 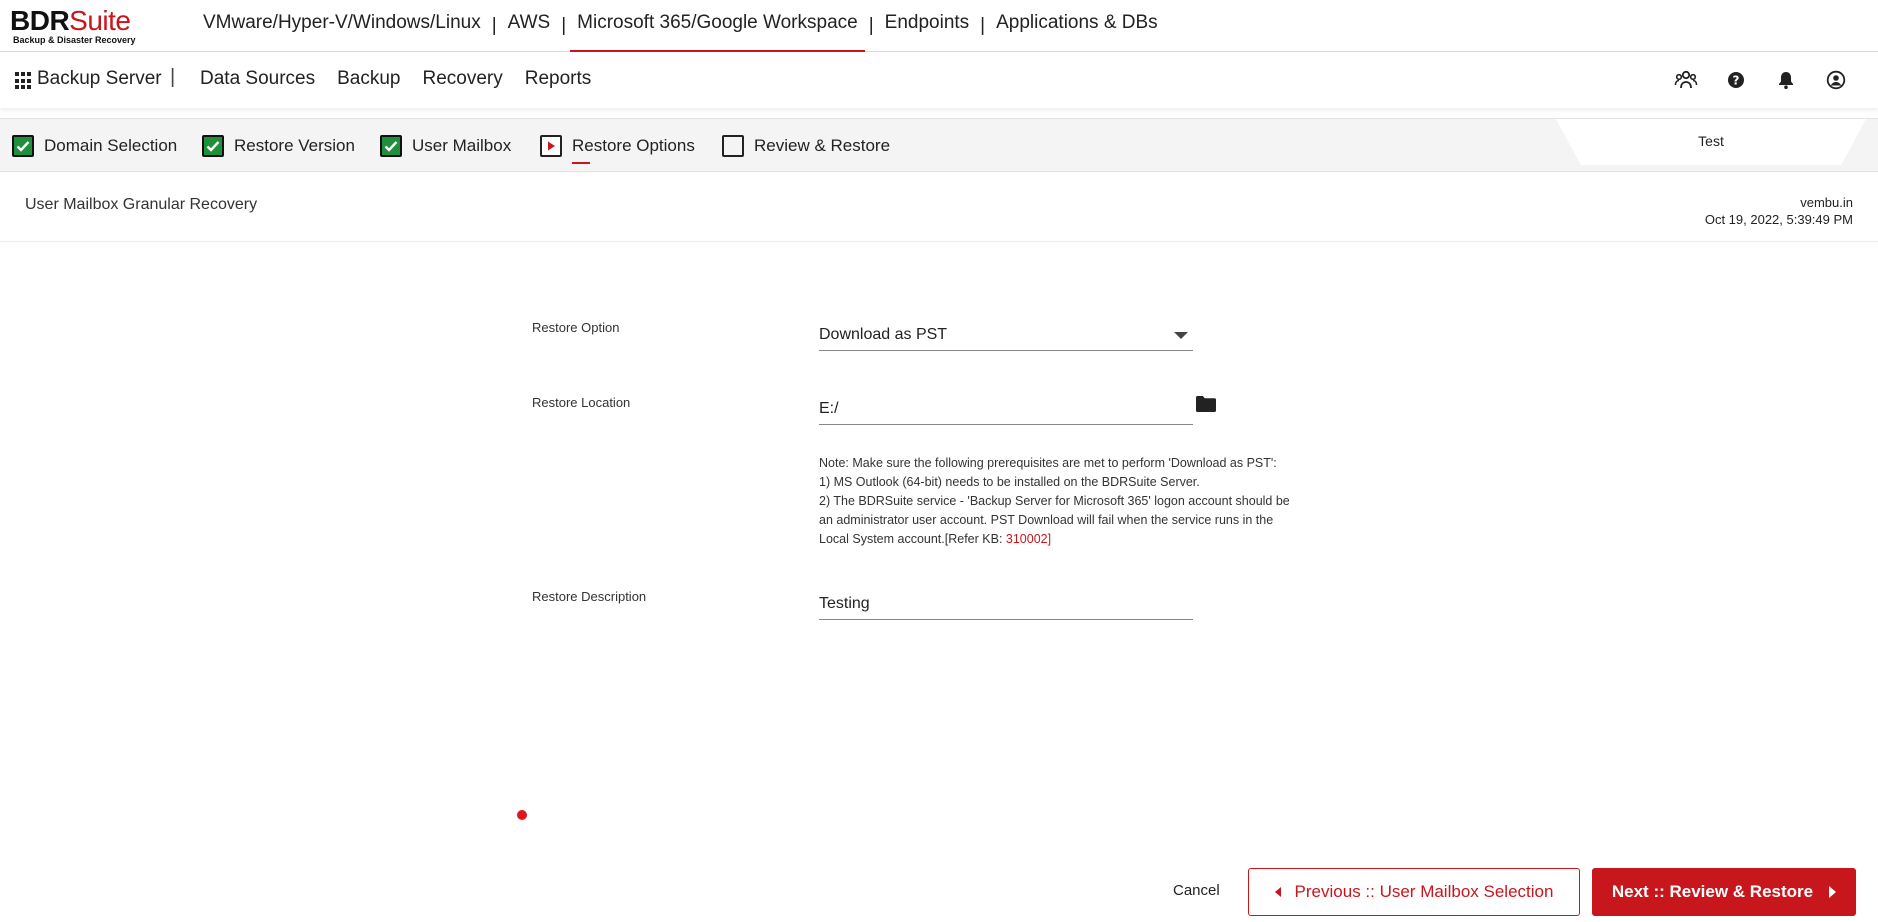 What do you see at coordinates (1049, 539) in the screenshot?
I see `note-bracket: ]` at bounding box center [1049, 539].